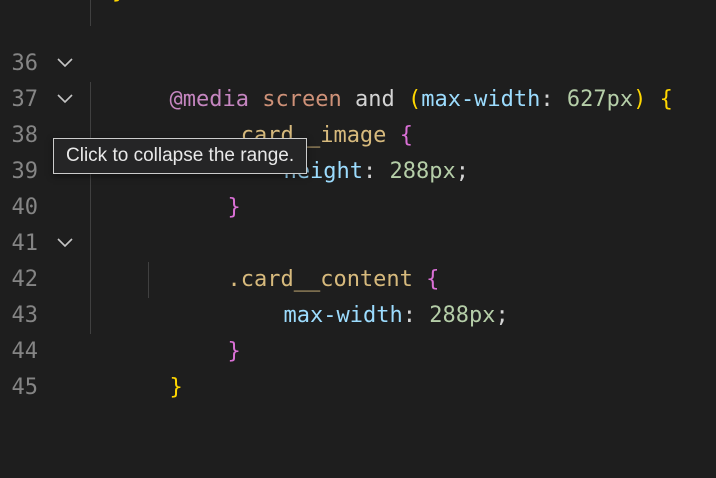  What do you see at coordinates (358, 295) in the screenshot?
I see `code-line-43: 43 max-width: 288px;` at bounding box center [358, 295].